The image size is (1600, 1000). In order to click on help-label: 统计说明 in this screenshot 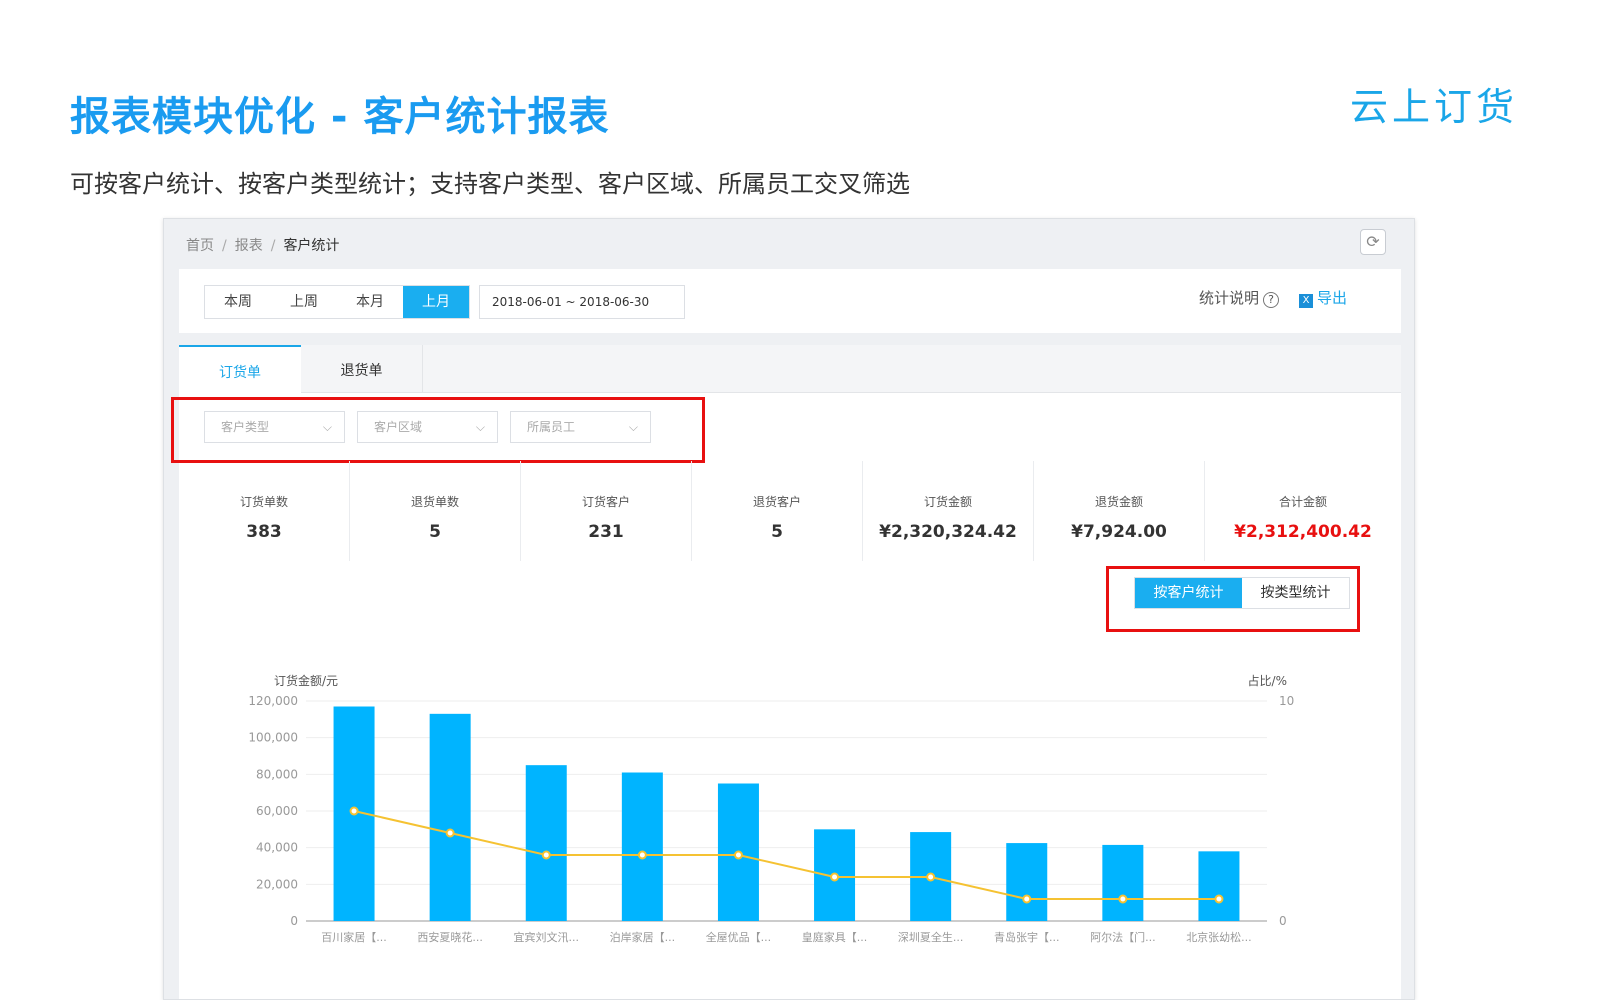, I will do `click(1229, 298)`.